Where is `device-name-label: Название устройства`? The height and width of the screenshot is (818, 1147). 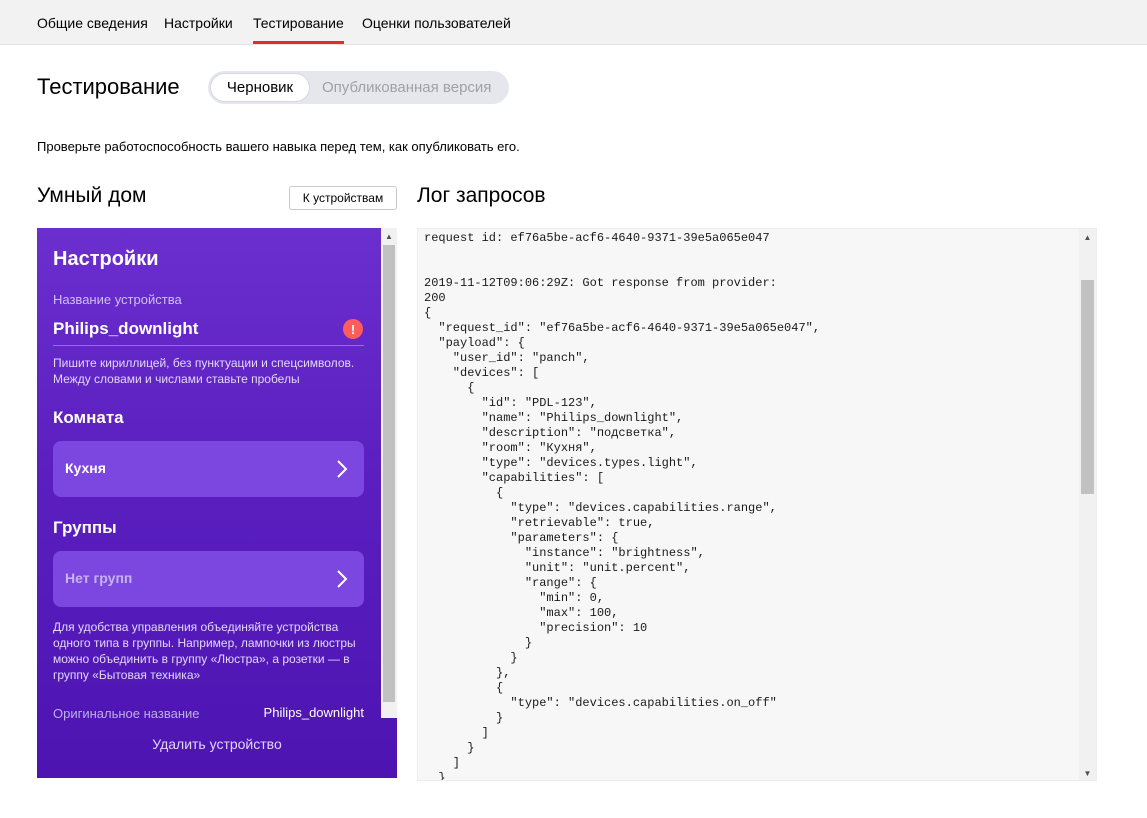 device-name-label: Название устройства is located at coordinates (117, 299).